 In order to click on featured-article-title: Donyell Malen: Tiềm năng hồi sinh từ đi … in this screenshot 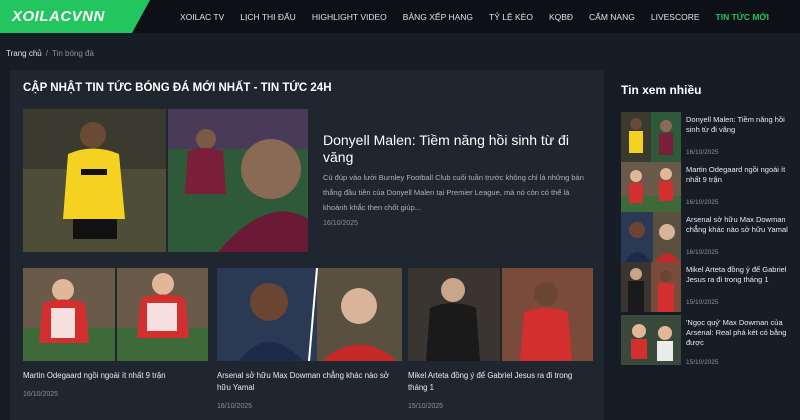, I will do `click(460, 149)`.